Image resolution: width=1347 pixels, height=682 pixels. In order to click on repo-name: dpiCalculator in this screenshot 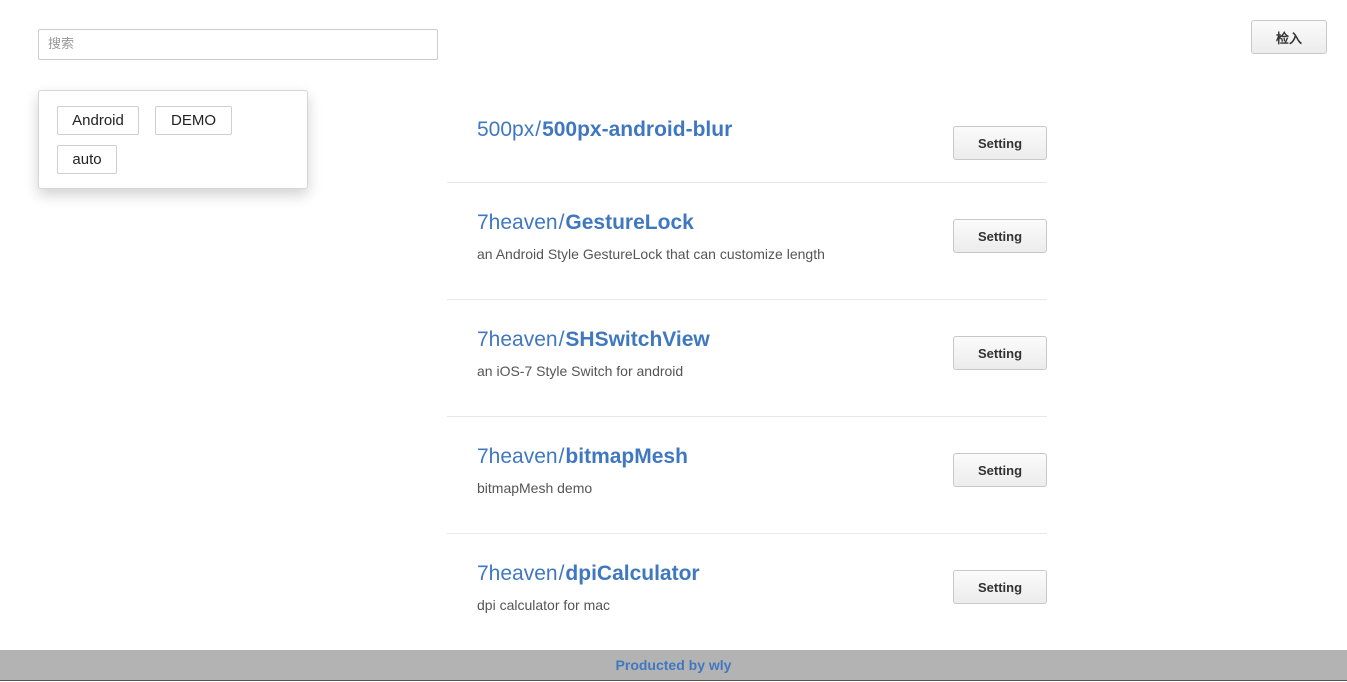, I will do `click(632, 573)`.